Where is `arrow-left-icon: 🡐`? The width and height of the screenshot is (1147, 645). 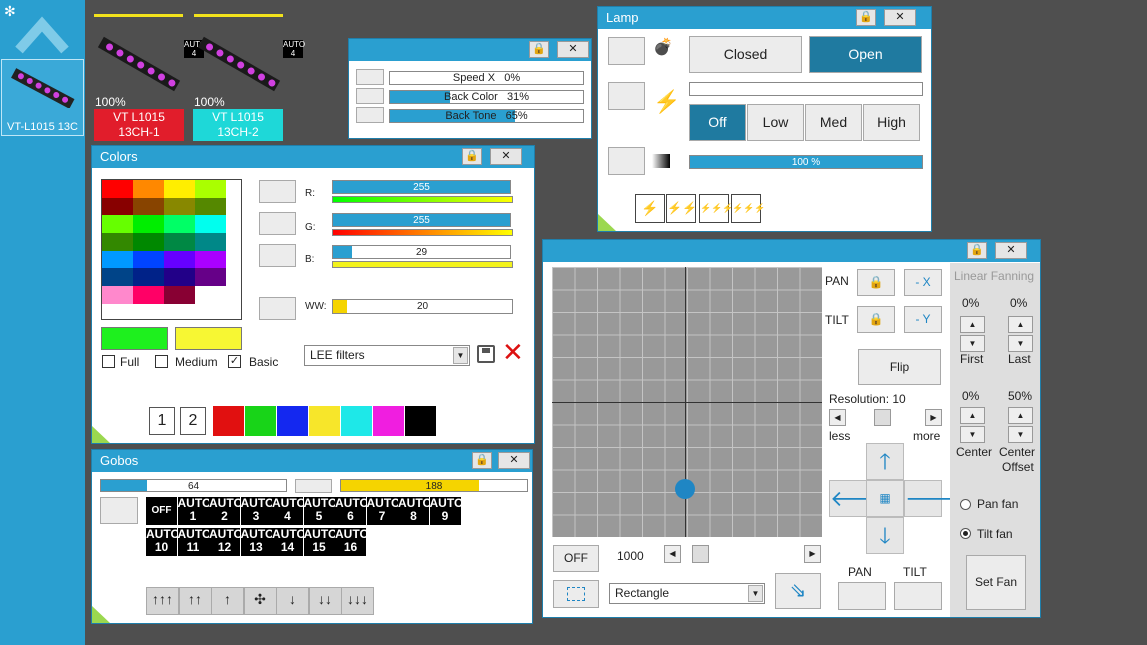 arrow-left-icon: 🡐 is located at coordinates (859, 498).